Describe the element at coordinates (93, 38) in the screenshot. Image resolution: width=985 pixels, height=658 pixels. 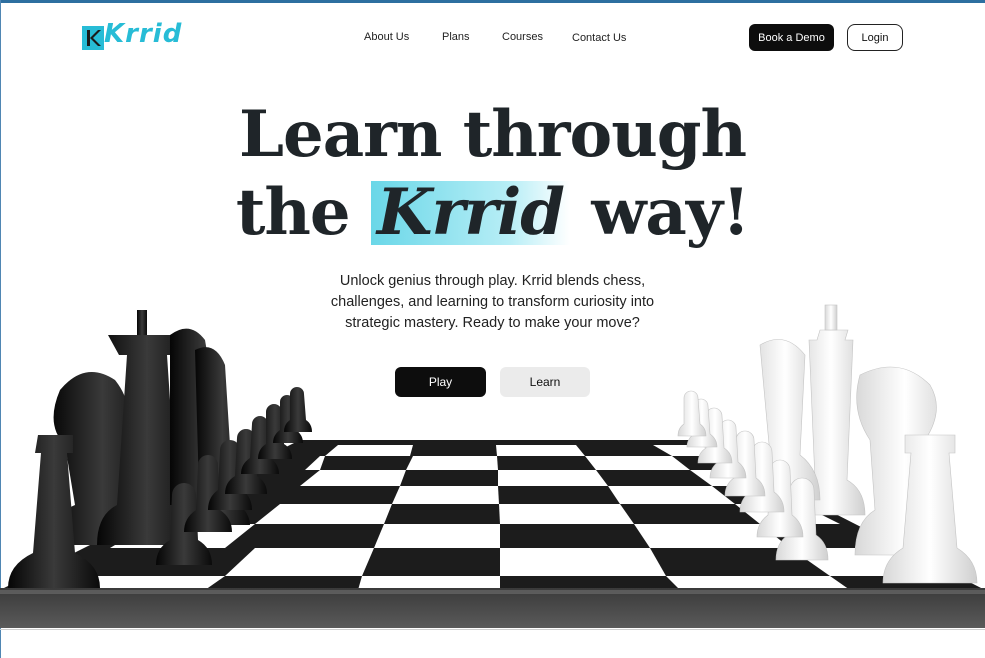
I see `logo-k-icon` at that location.